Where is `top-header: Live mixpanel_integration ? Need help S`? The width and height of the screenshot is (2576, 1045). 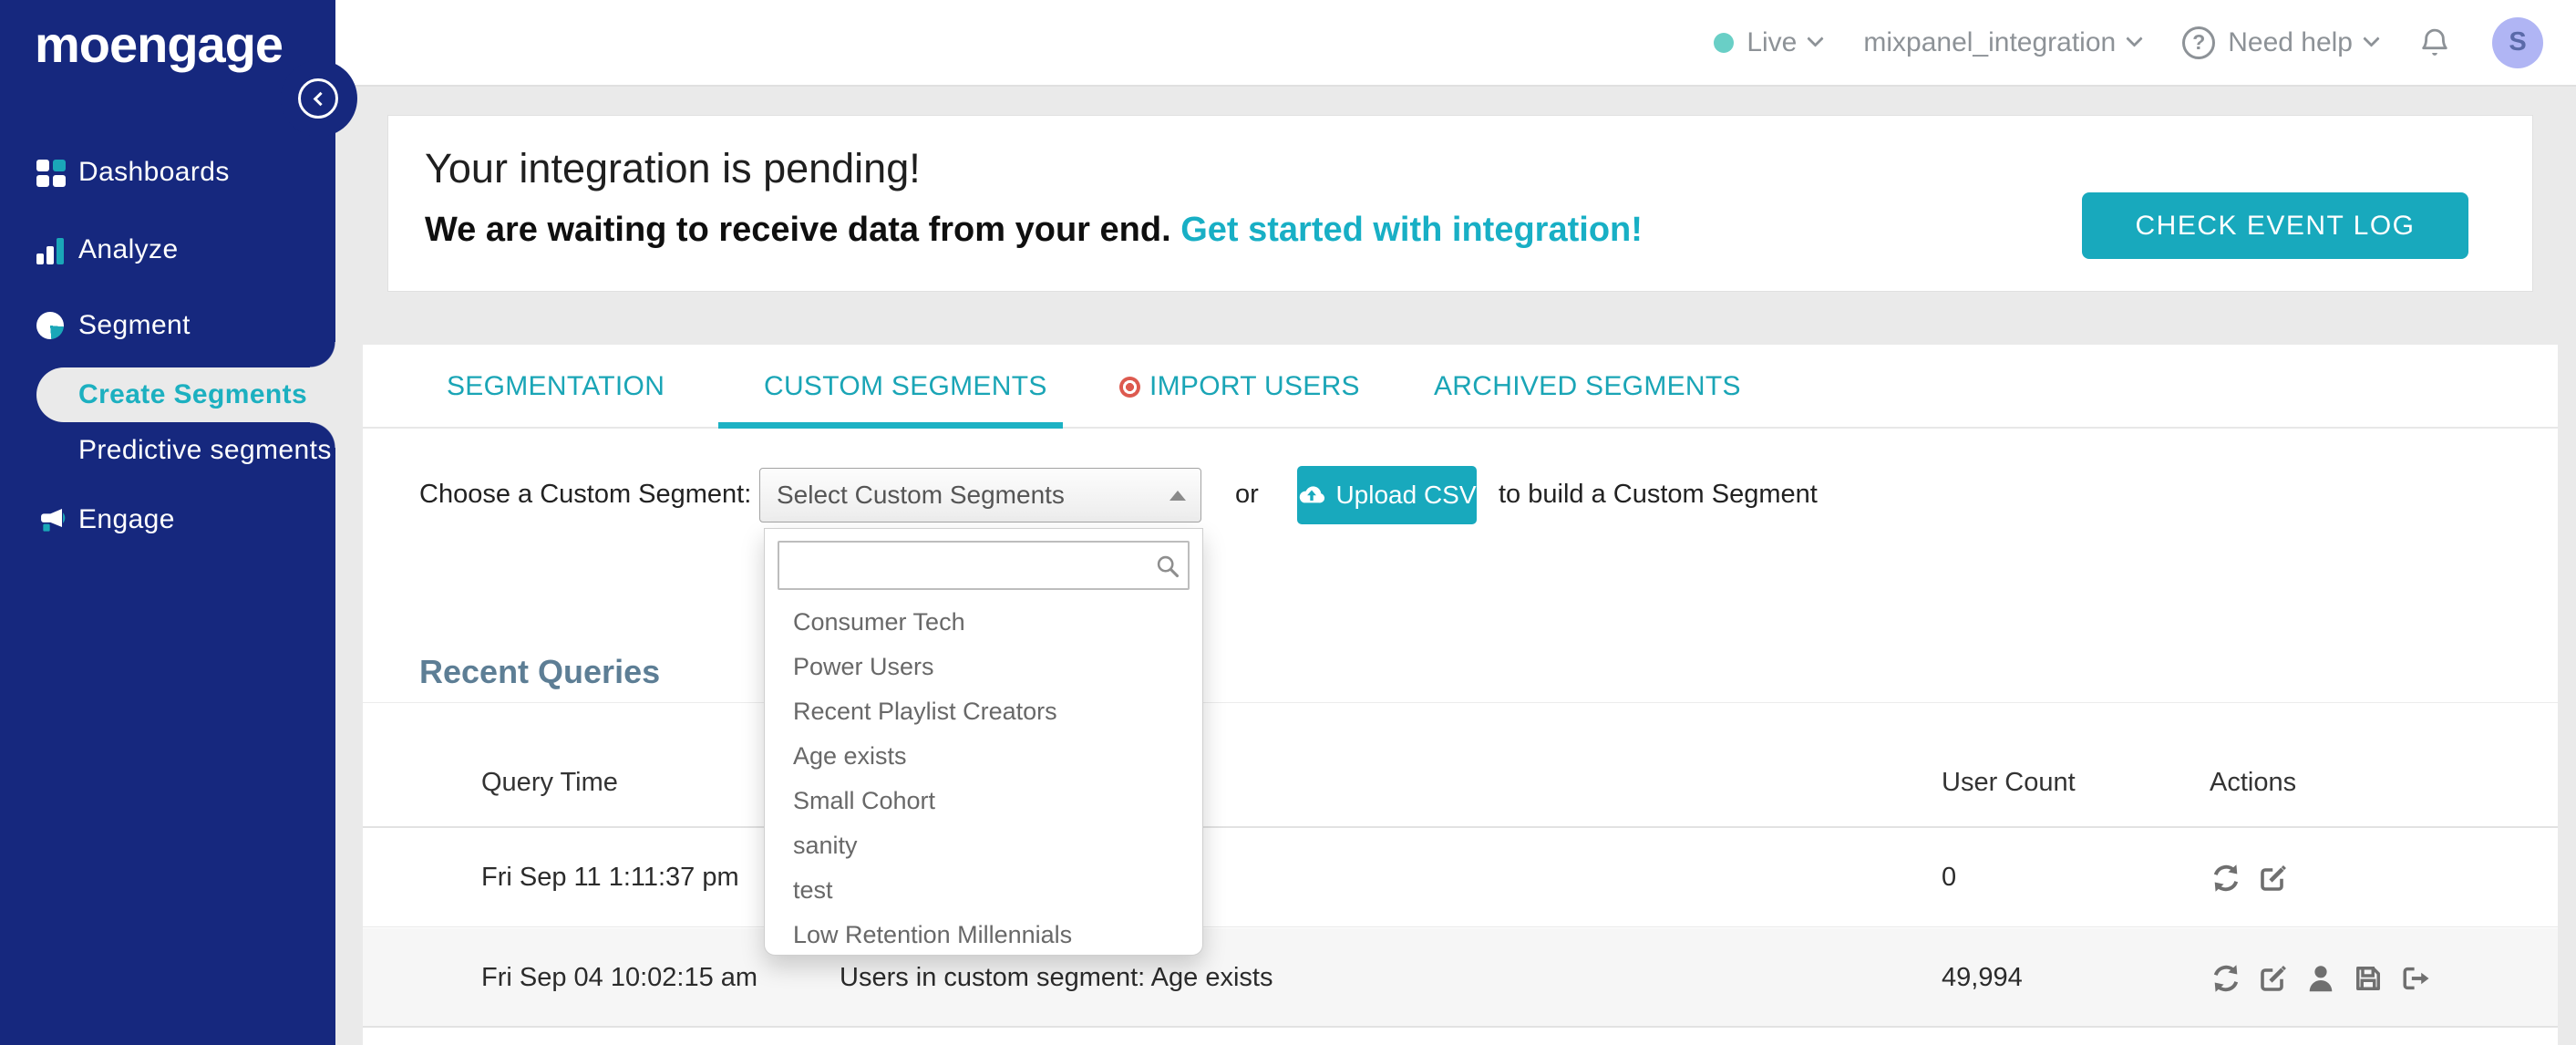
top-header: Live mixpanel_integration ? Need help S is located at coordinates (1455, 43).